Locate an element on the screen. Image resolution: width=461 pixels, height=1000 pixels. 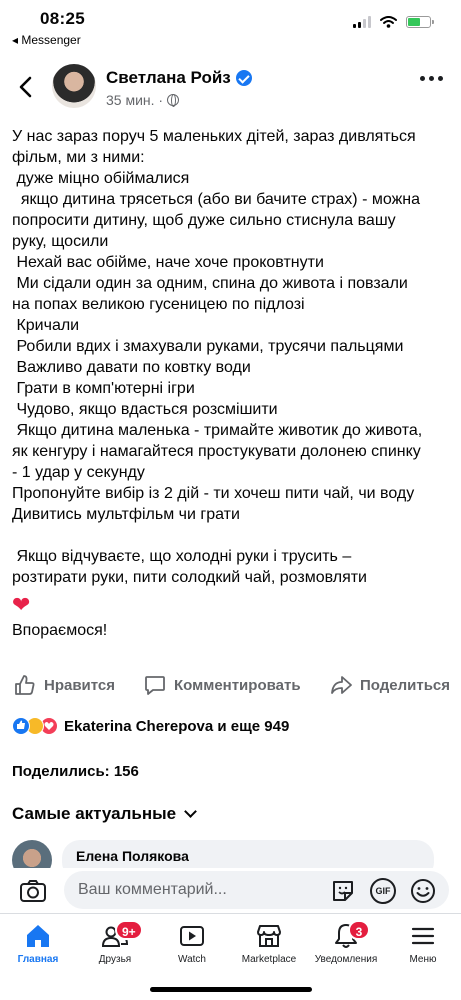
commenter-name: Елена Полякова is located at coordinates (132, 856).